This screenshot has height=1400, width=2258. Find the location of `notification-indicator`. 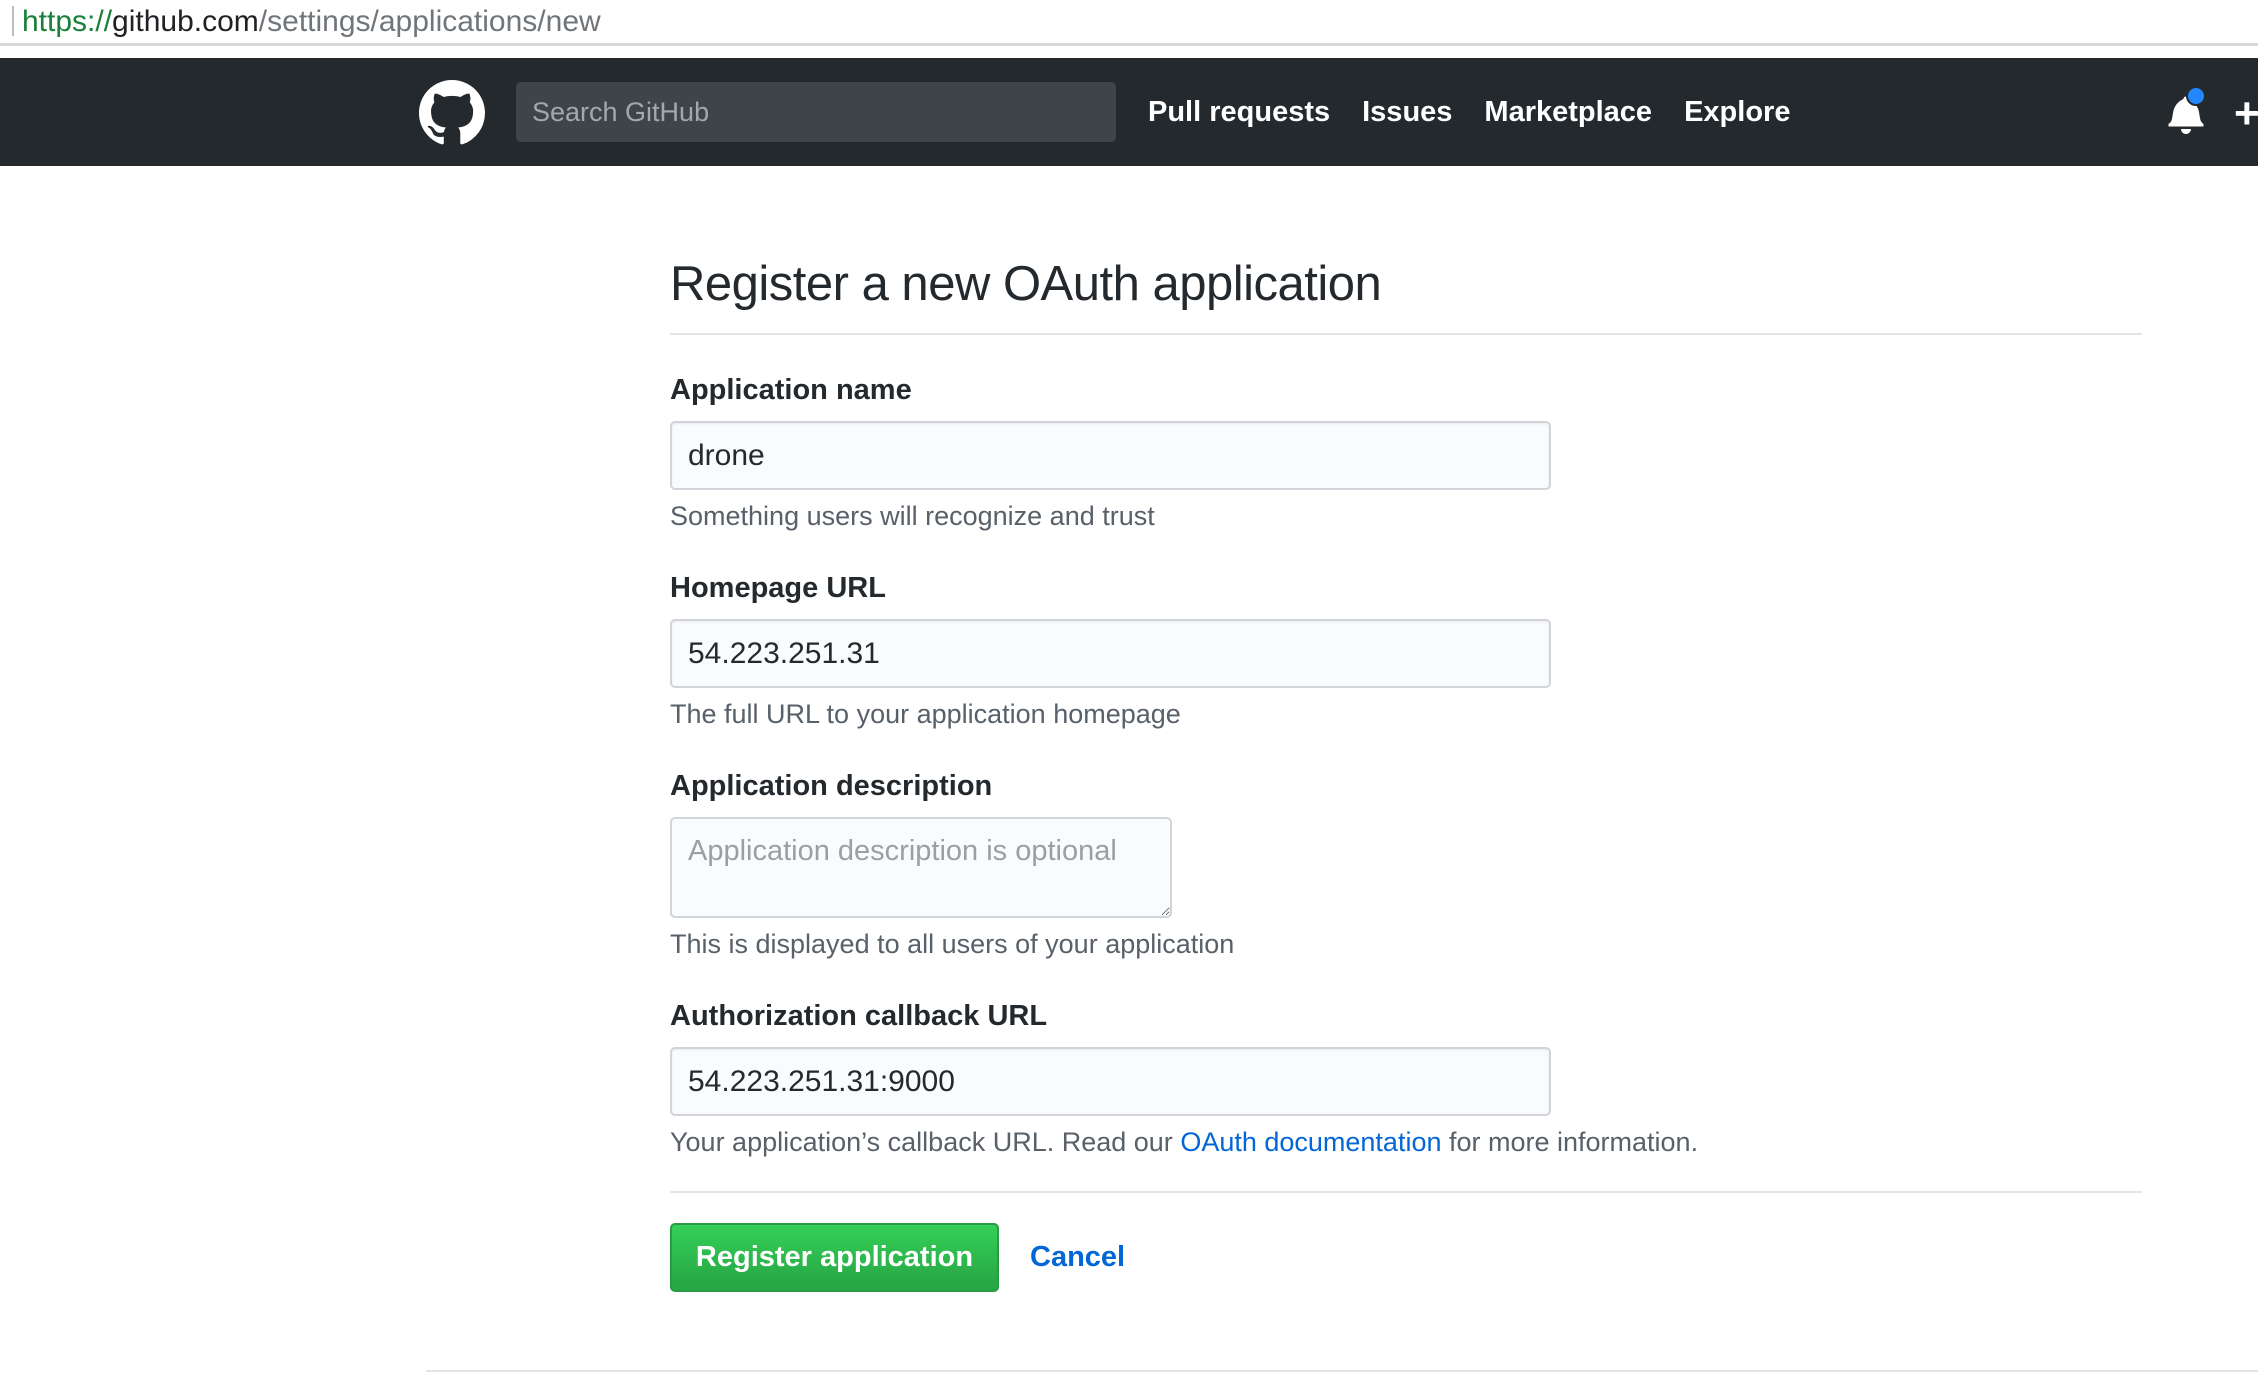

notification-indicator is located at coordinates (2196, 96).